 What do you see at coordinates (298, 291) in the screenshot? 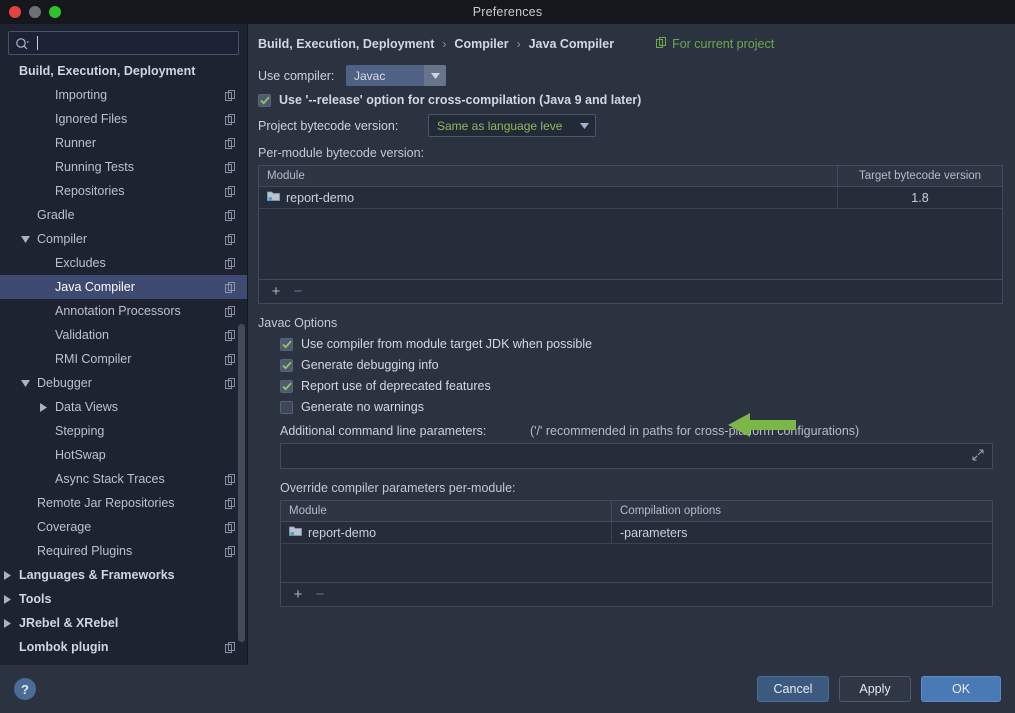
I see `remove-bytecode-button: −` at bounding box center [298, 291].